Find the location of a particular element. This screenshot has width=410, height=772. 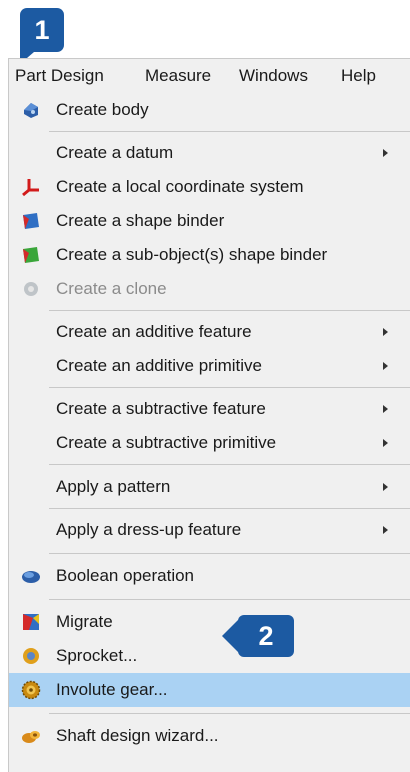

shape-binder-icon is located at coordinates (31, 221).